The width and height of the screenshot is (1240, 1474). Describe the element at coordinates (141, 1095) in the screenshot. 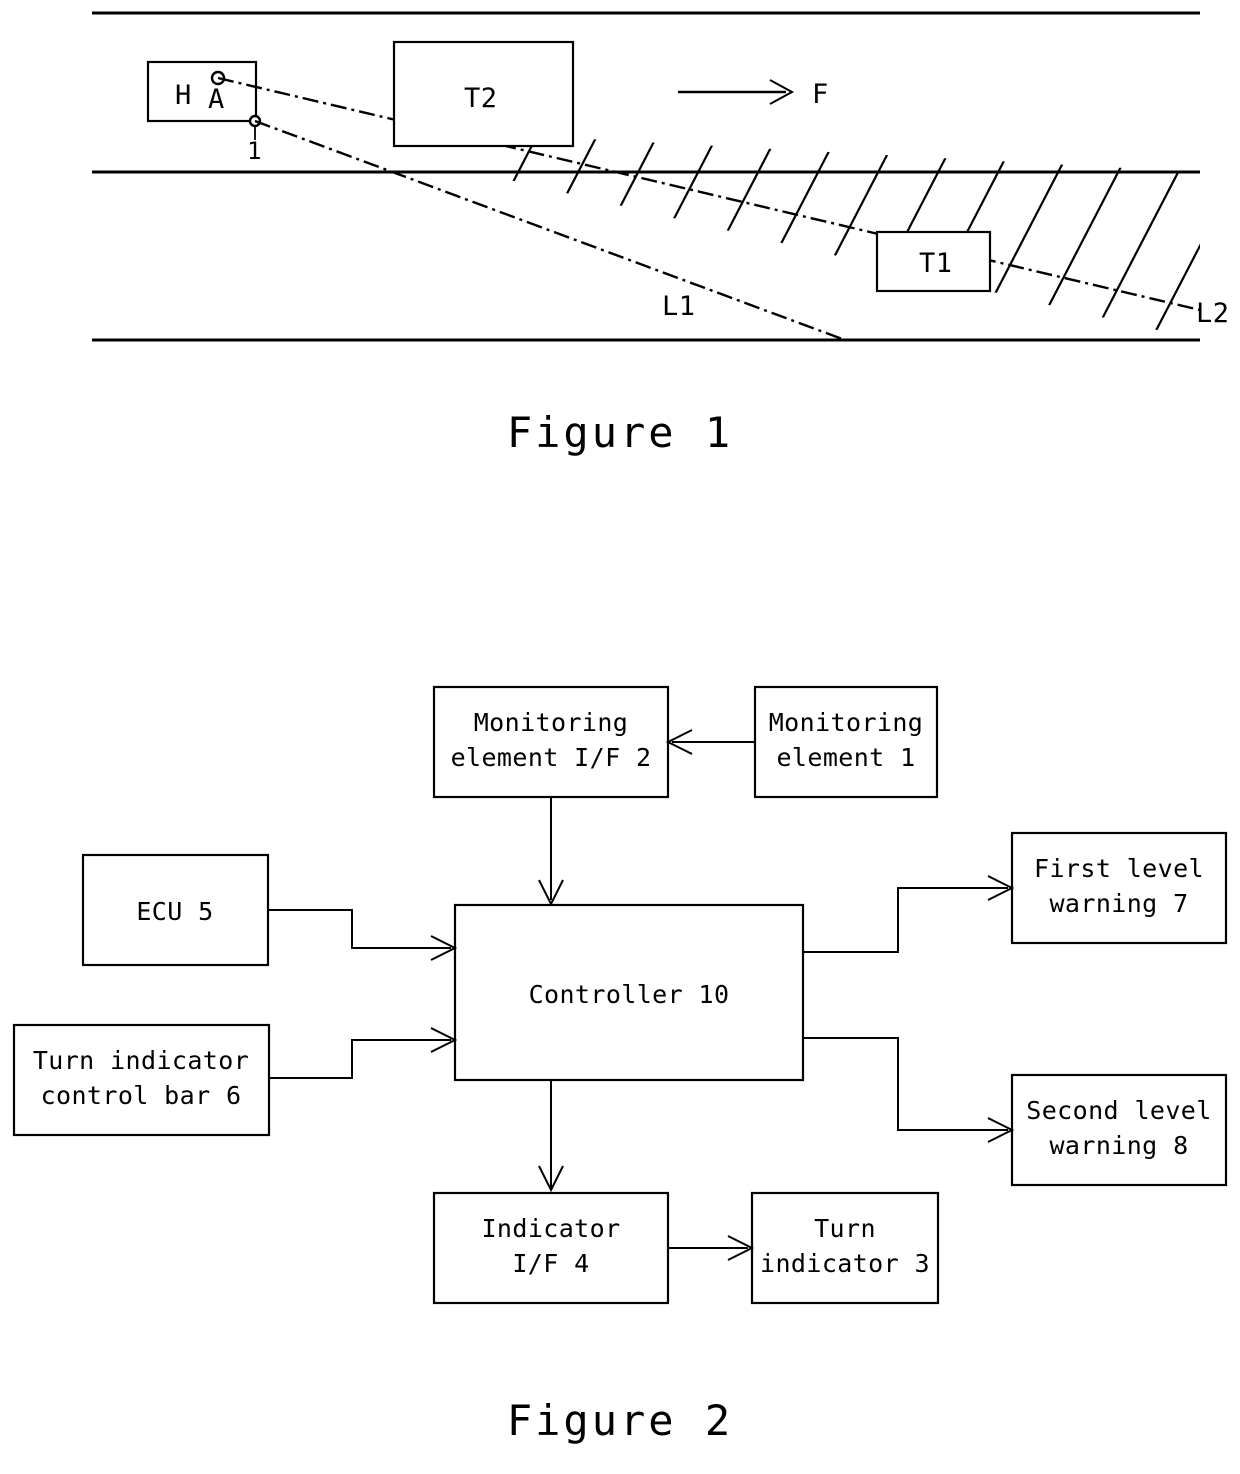

I see `block-turn-indicator-control-bar-line2: control bar 6` at that location.